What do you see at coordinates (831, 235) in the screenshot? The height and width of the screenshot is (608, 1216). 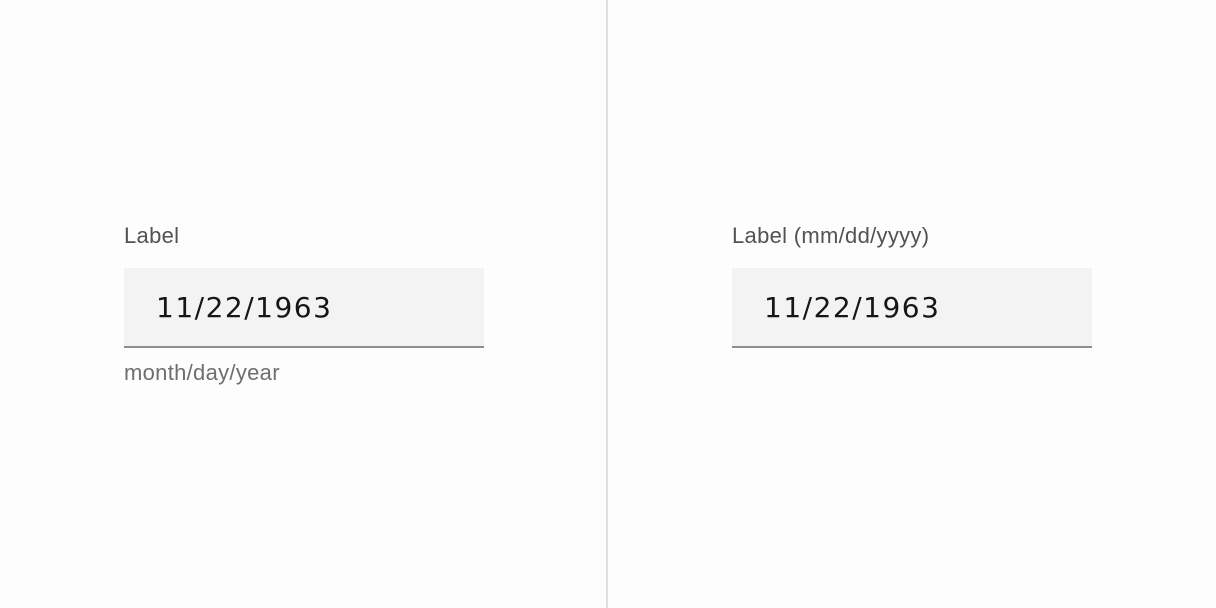 I see `field-label: Label (mm/dd/yyyy)` at bounding box center [831, 235].